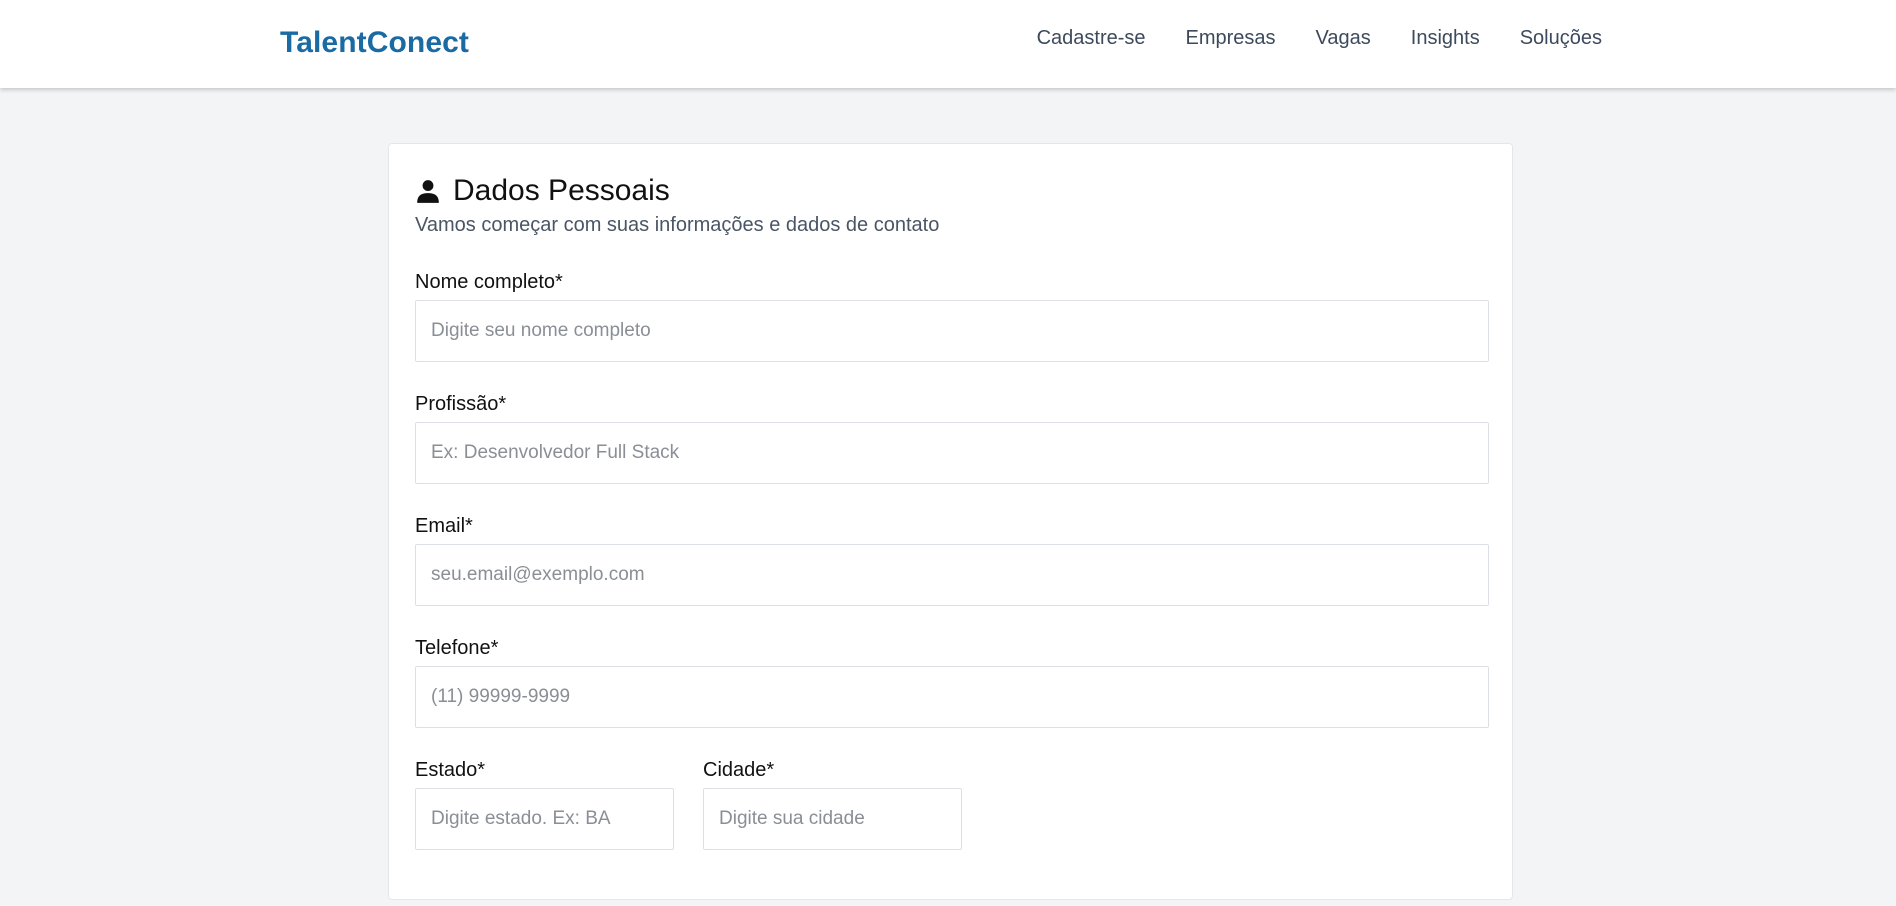 The image size is (1896, 906). I want to click on nav-link-solucoes: Soluções, so click(1561, 38).